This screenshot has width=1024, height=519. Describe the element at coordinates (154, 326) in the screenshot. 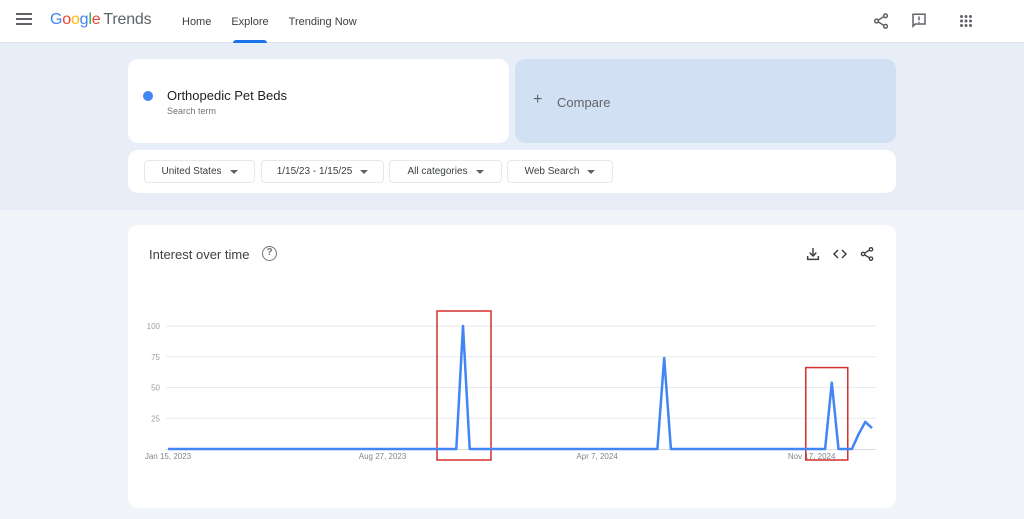

I see `y-tick-label-100: 100` at that location.